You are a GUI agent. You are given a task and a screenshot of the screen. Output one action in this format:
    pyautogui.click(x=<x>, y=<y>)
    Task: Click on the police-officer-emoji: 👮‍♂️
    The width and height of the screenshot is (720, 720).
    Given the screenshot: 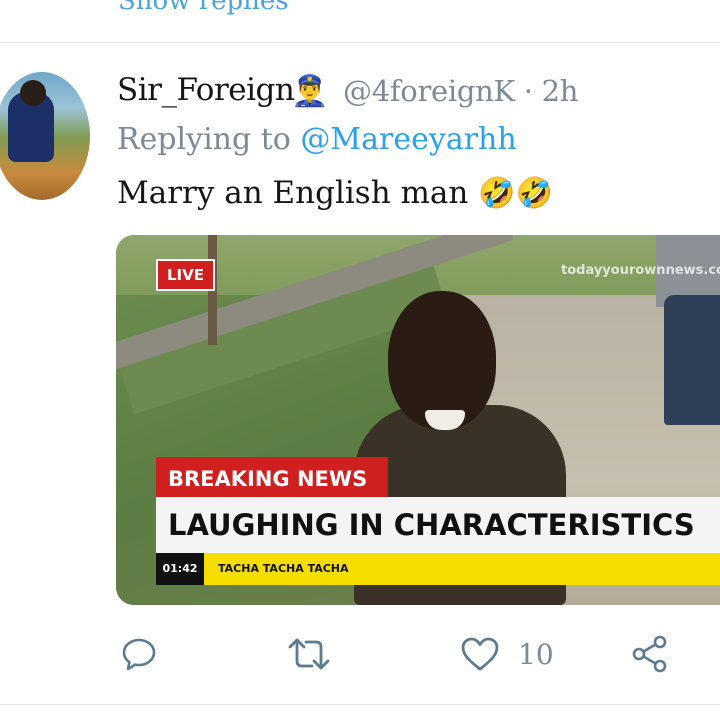 What is the action you would take?
    pyautogui.click(x=310, y=91)
    